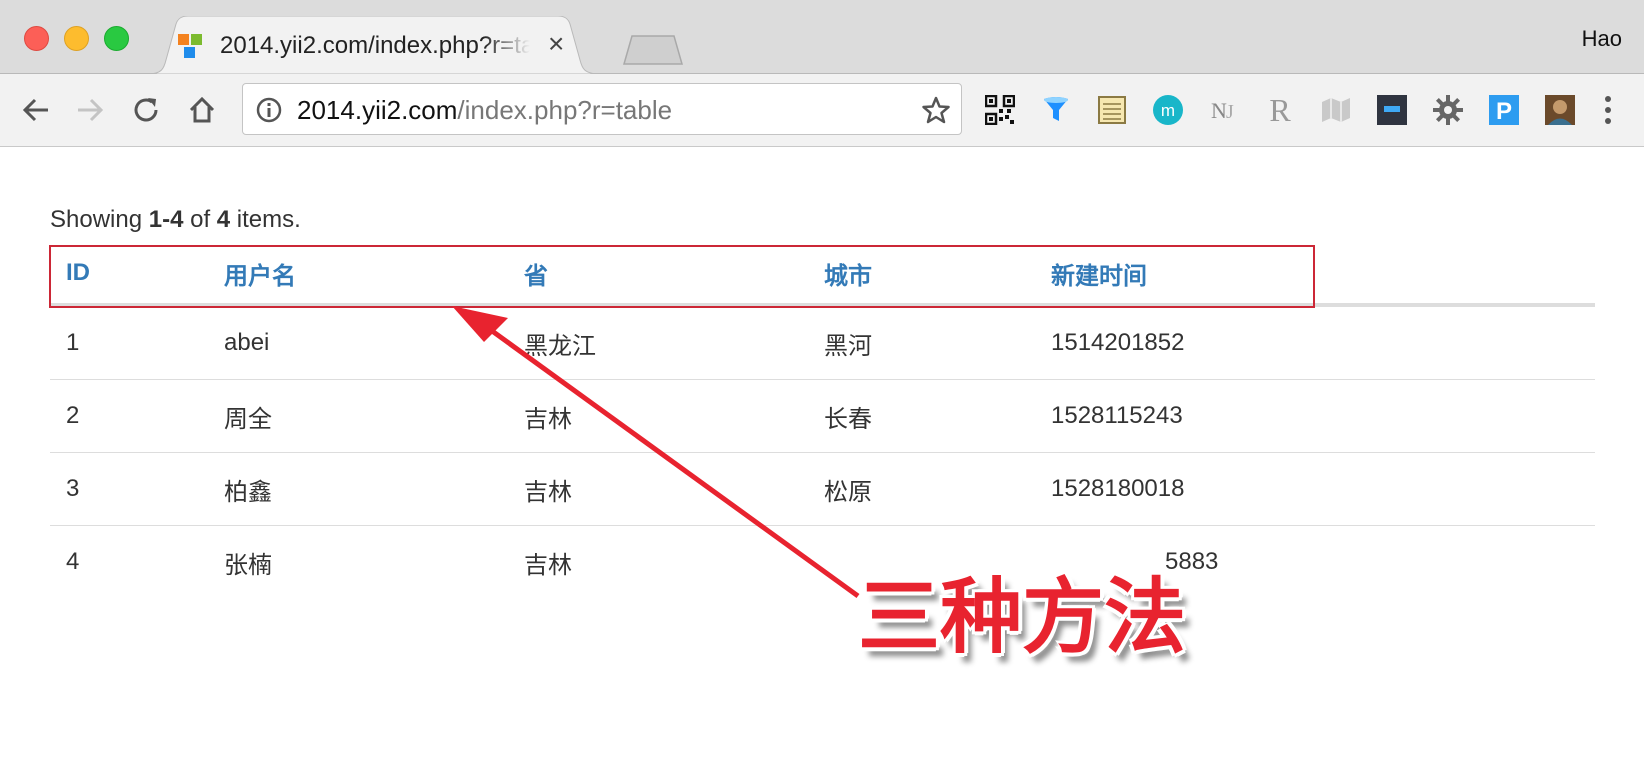  I want to click on nj-extension-icon: NJ, so click(1224, 110).